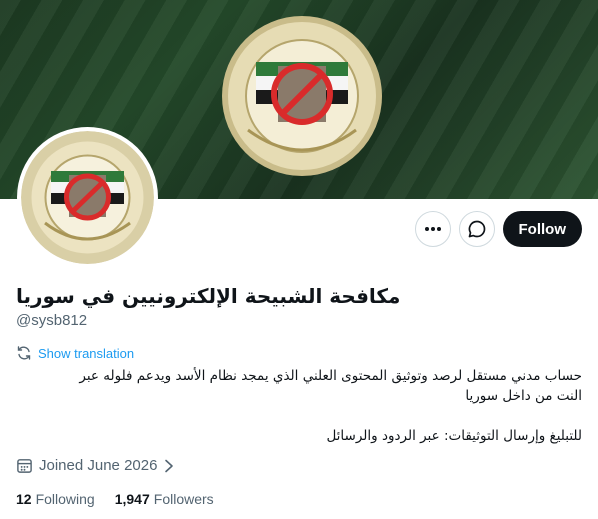 Image resolution: width=598 pixels, height=519 pixels. I want to click on more-button, so click(432, 229).